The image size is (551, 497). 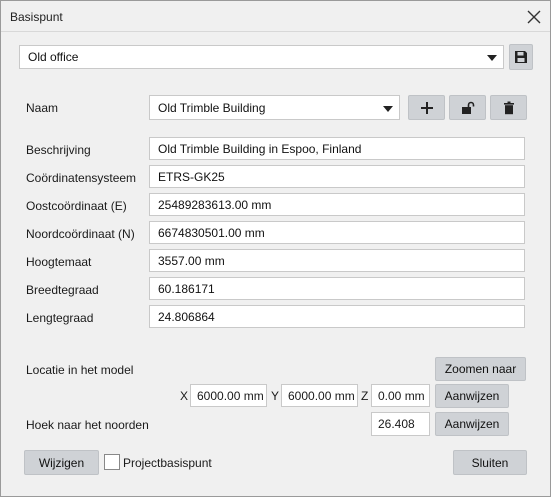 What do you see at coordinates (365, 396) in the screenshot?
I see `z-axis-label: Z` at bounding box center [365, 396].